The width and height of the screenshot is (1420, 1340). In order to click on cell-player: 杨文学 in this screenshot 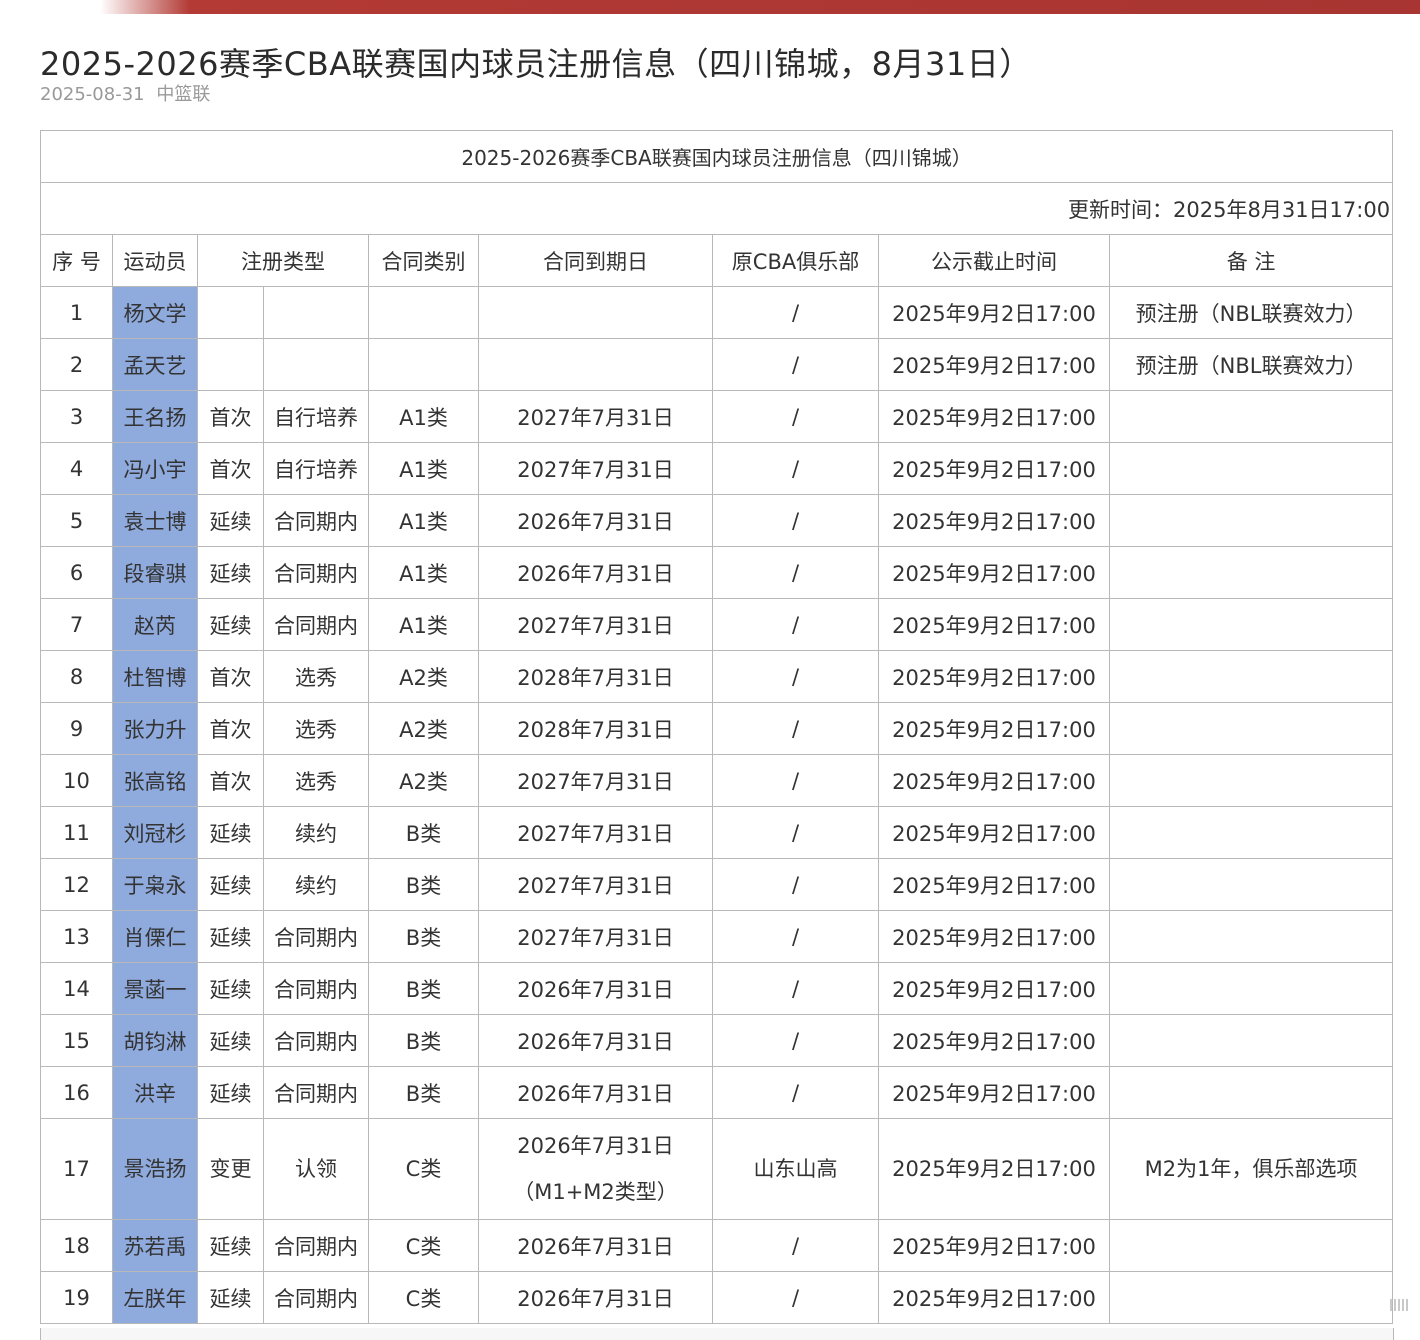, I will do `click(155, 312)`.